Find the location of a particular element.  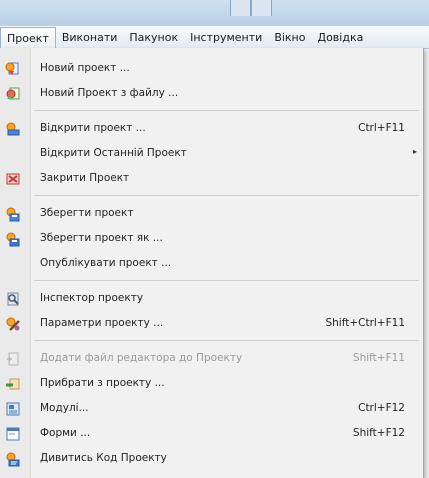

menu-item-project-inspector: Інспектор проекту is located at coordinates (211, 299).